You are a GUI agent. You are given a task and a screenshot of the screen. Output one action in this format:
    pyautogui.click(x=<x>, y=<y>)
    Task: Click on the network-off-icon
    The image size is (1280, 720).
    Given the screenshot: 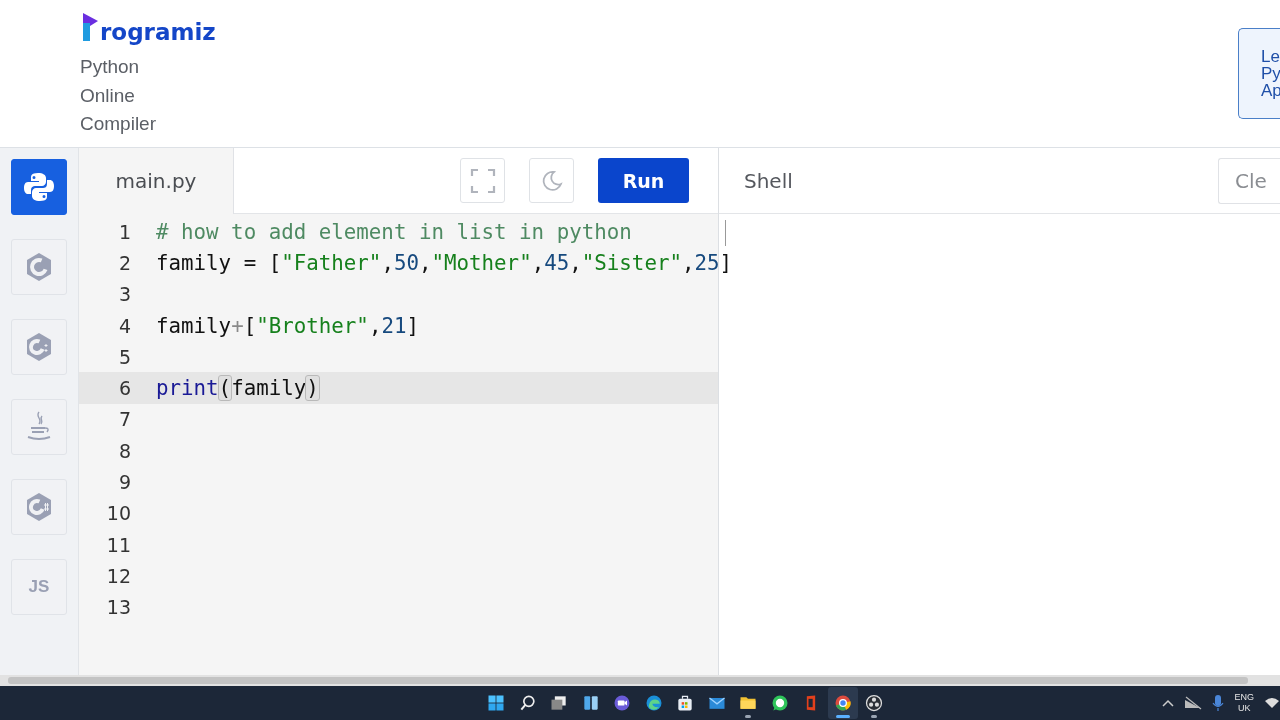 What is the action you would take?
    pyautogui.click(x=1193, y=703)
    